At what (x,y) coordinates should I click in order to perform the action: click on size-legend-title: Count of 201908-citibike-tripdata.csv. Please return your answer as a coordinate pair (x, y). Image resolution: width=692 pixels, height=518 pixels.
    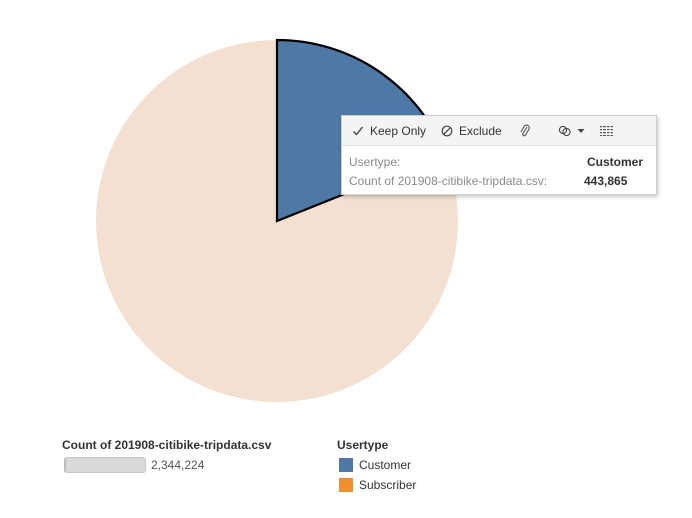
    Looking at the image, I should click on (167, 445).